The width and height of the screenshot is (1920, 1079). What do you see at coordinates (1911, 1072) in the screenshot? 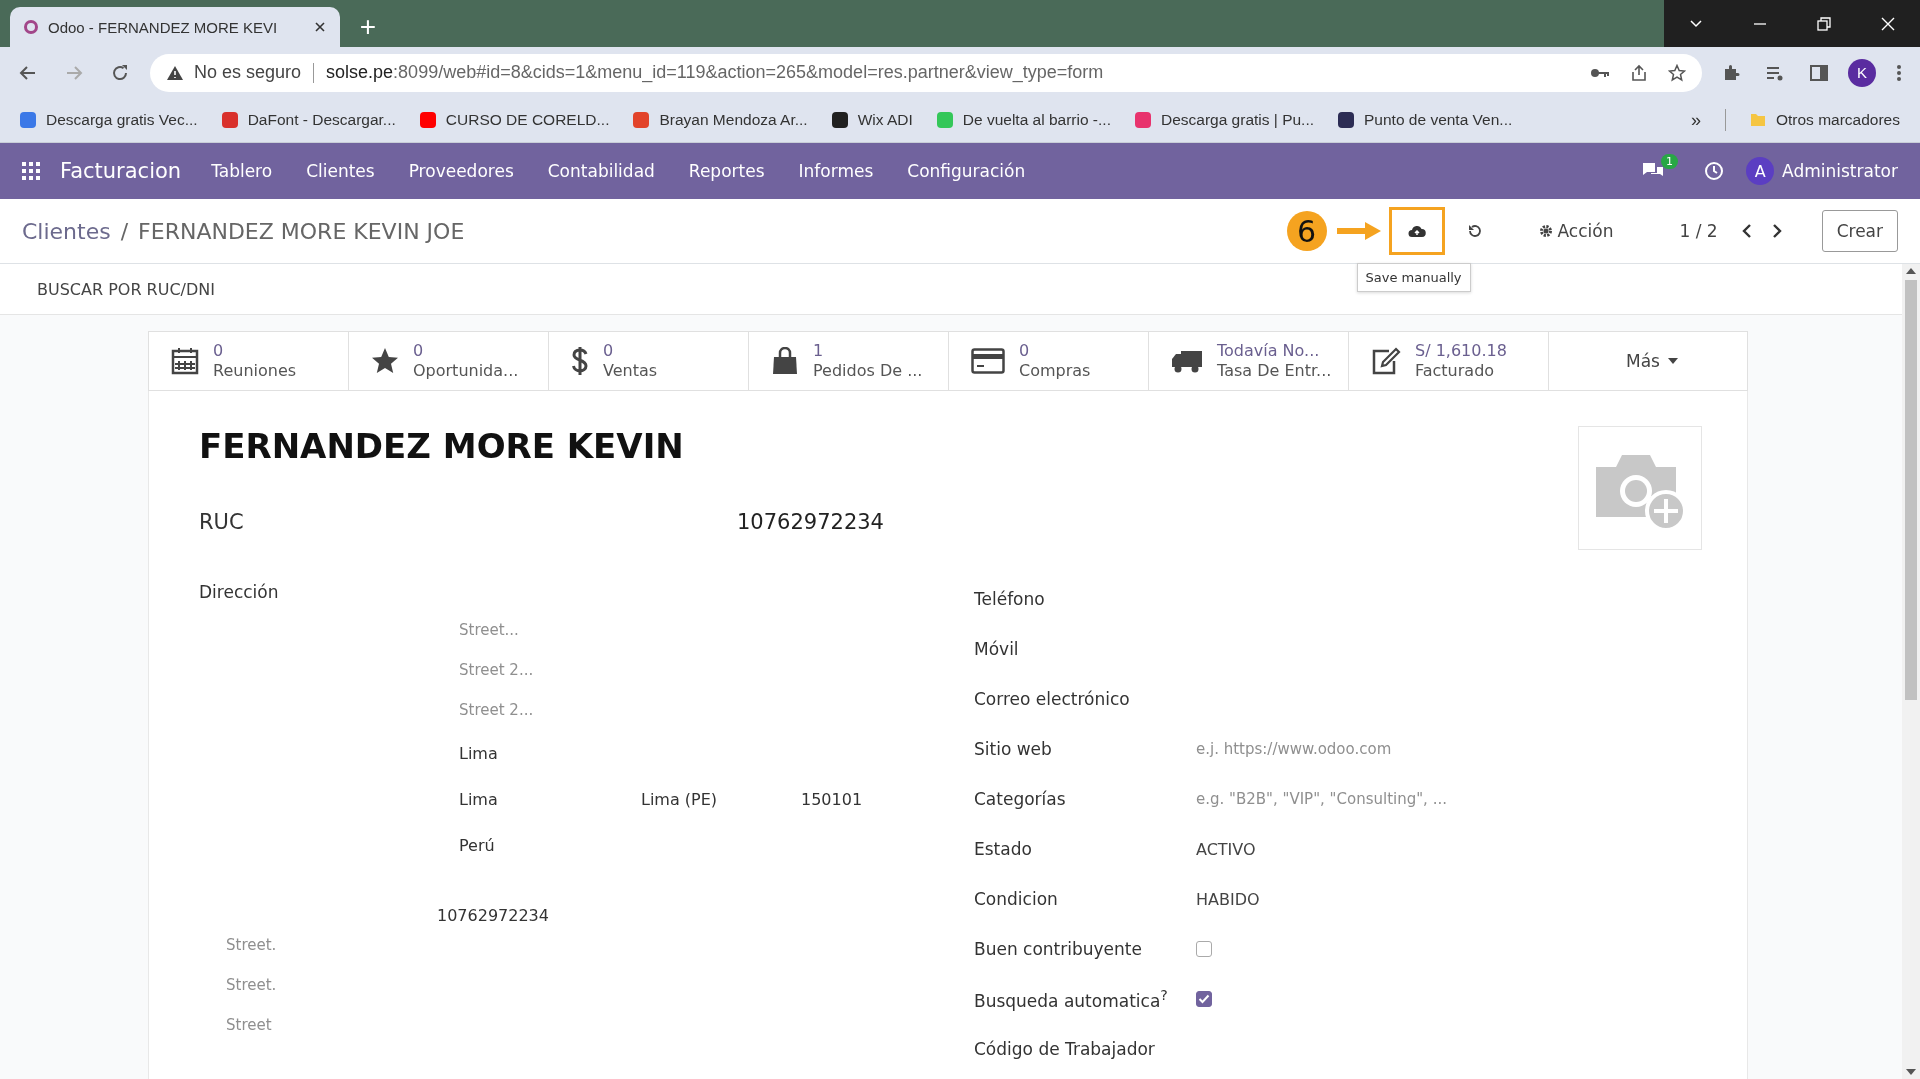
I see `scroll-down-icon` at bounding box center [1911, 1072].